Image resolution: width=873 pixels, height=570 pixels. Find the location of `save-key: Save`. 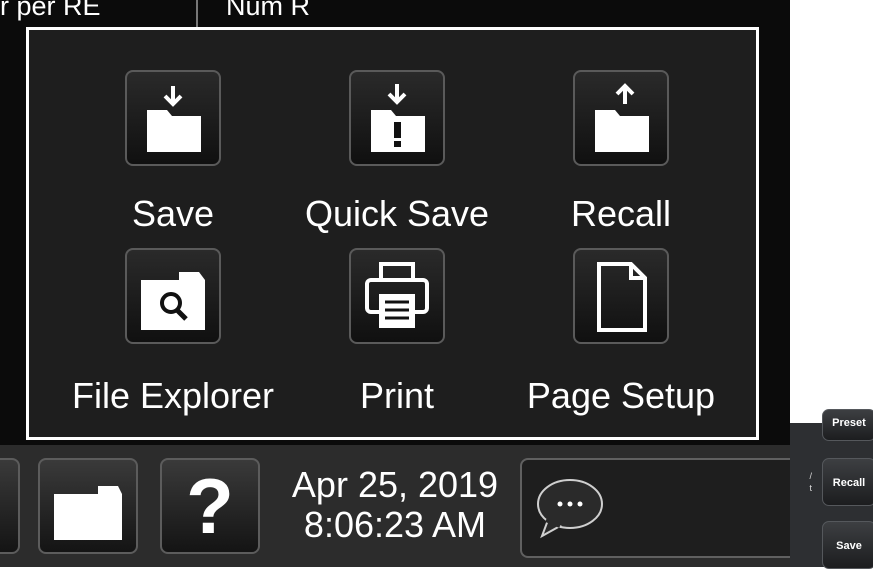

save-key: Save is located at coordinates (847, 545).